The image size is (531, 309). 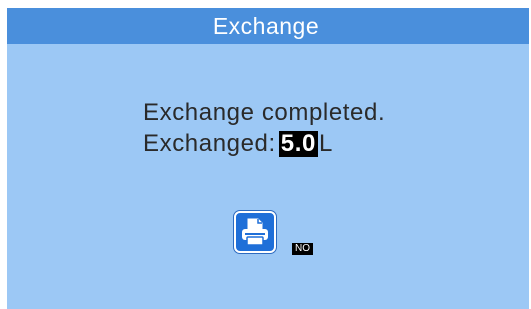 I want to click on exchanged-label: Exchanged:, so click(x=209, y=143).